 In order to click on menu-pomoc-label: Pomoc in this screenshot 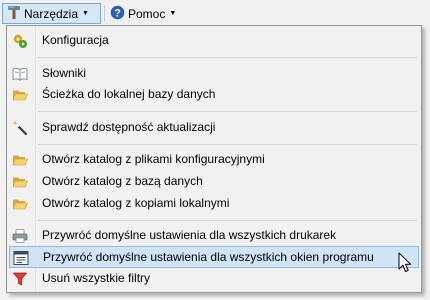, I will do `click(147, 13)`.